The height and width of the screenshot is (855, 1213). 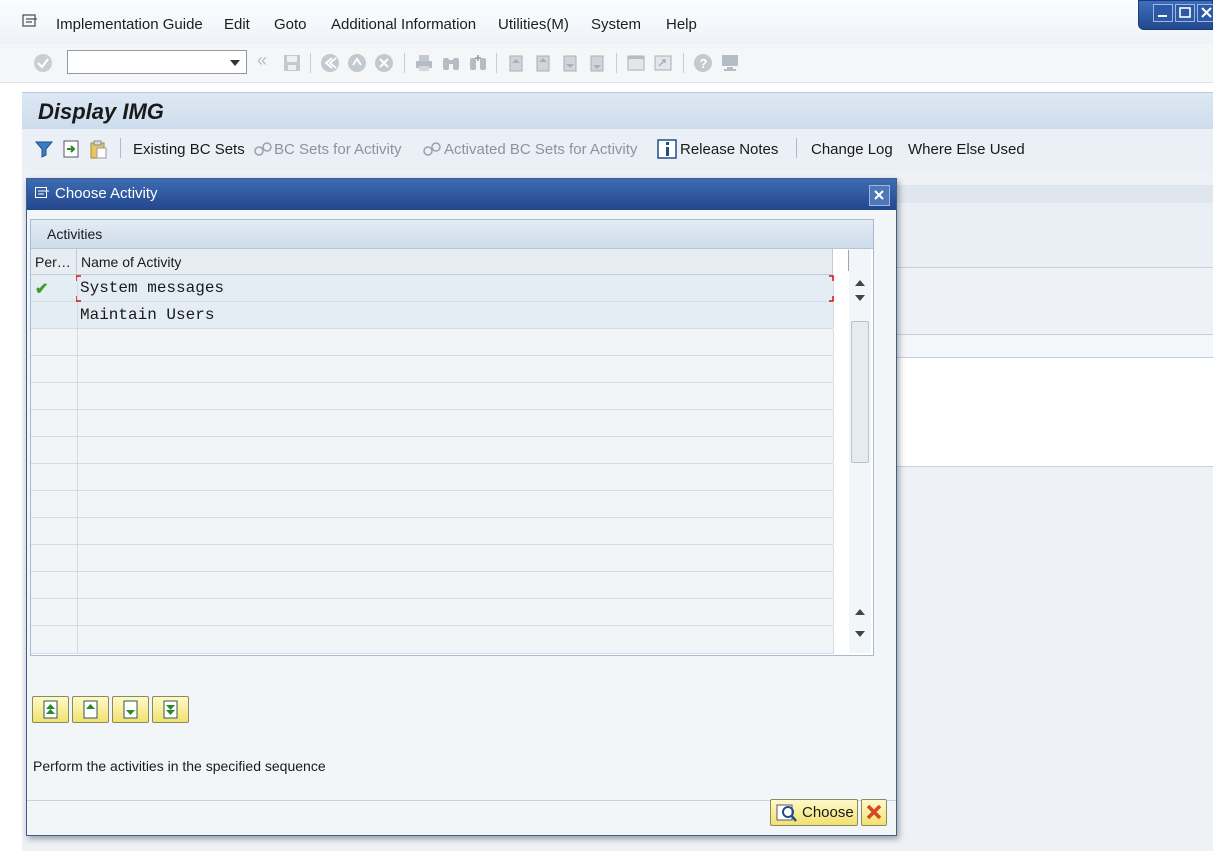 What do you see at coordinates (189, 149) in the screenshot?
I see `existing-bc-sets-button: Existing BC Sets` at bounding box center [189, 149].